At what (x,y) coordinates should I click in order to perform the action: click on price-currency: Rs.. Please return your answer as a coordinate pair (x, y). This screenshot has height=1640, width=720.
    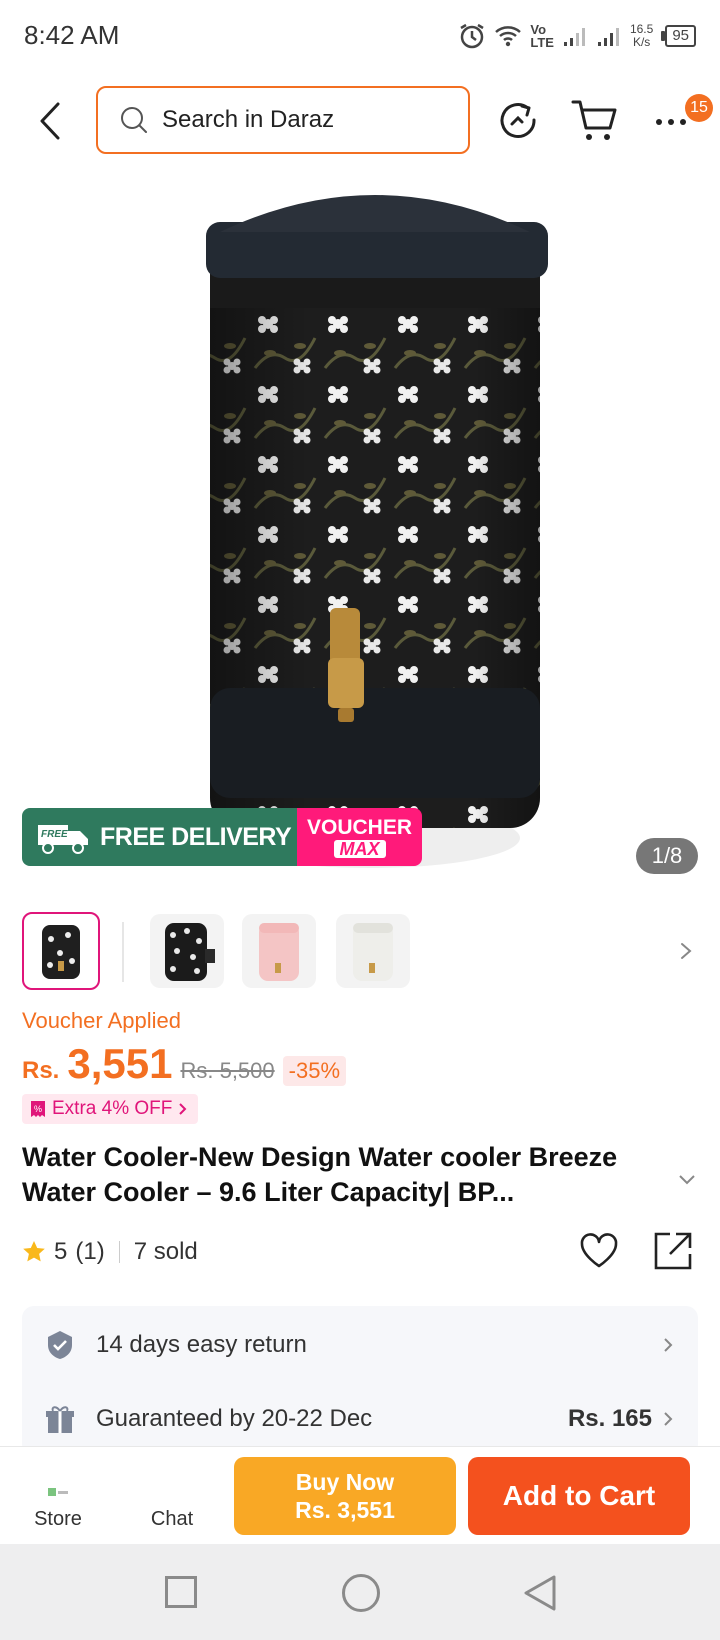
    Looking at the image, I should click on (41, 1070).